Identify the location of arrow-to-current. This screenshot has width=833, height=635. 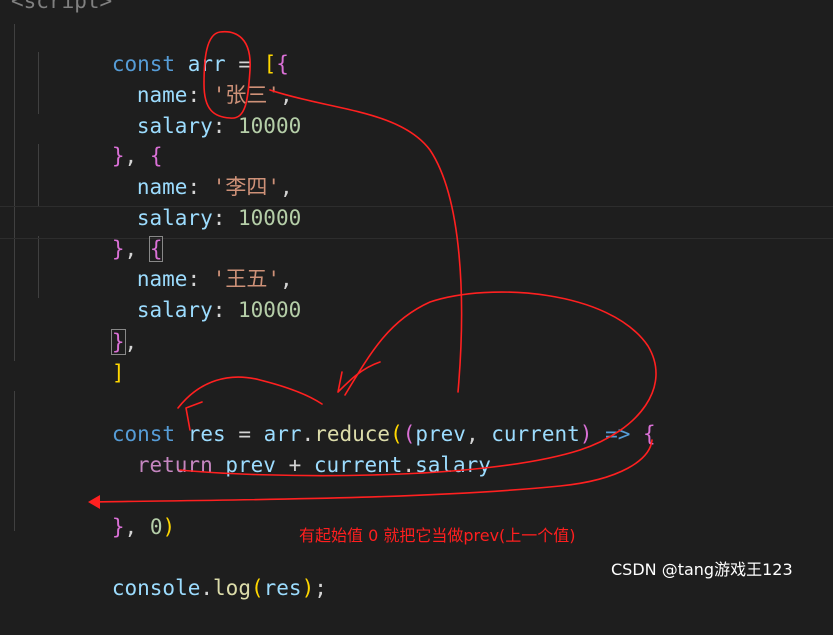
(366, 241).